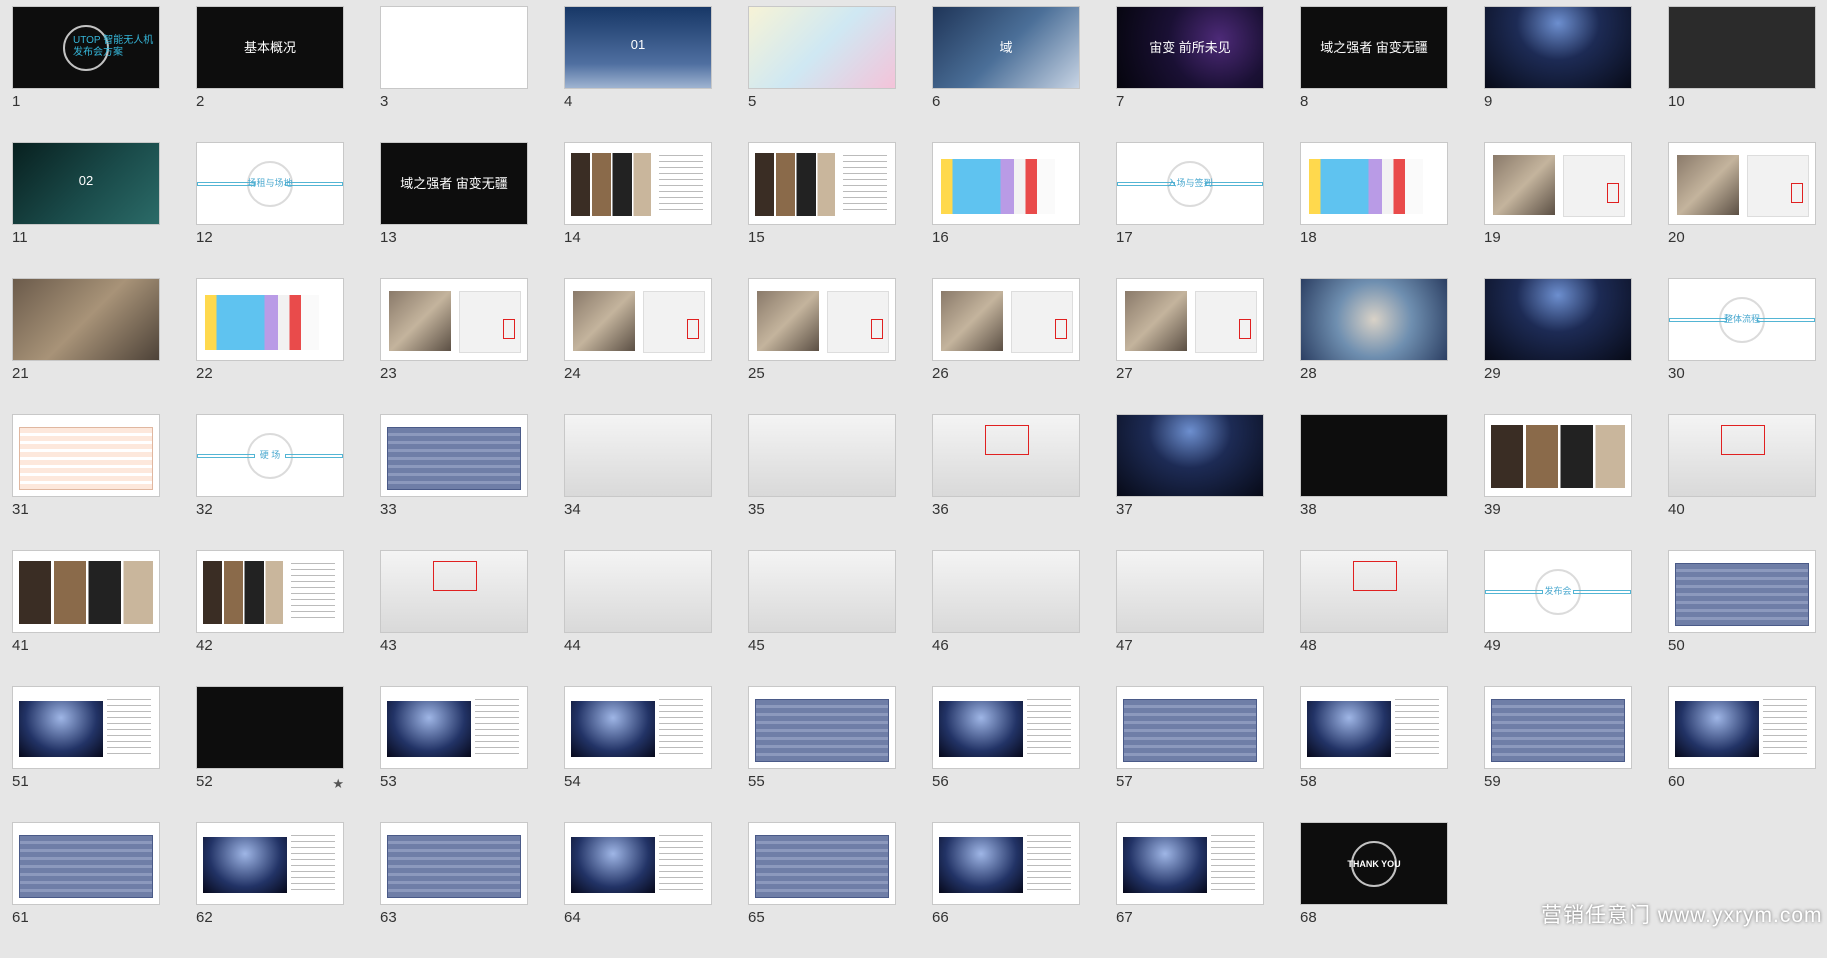  I want to click on slide-thumbnail: 宙变 前所未见, so click(1190, 47).